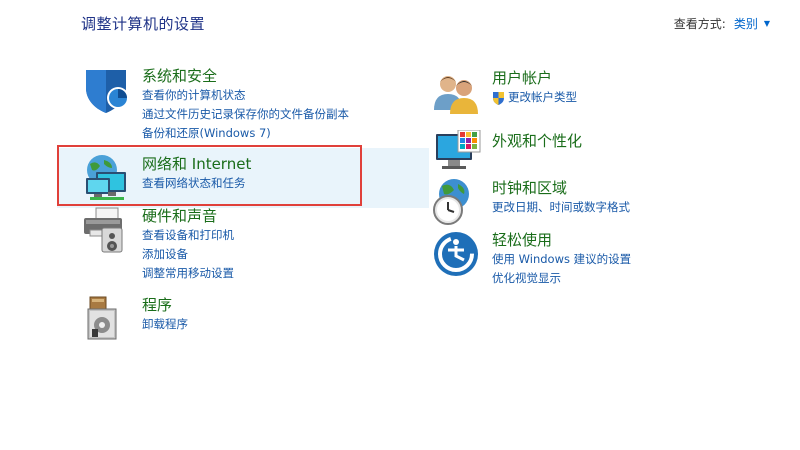 Image resolution: width=800 pixels, height=450 pixels. What do you see at coordinates (196, 164) in the screenshot?
I see `network-internet-heading: 网络和 Internet` at bounding box center [196, 164].